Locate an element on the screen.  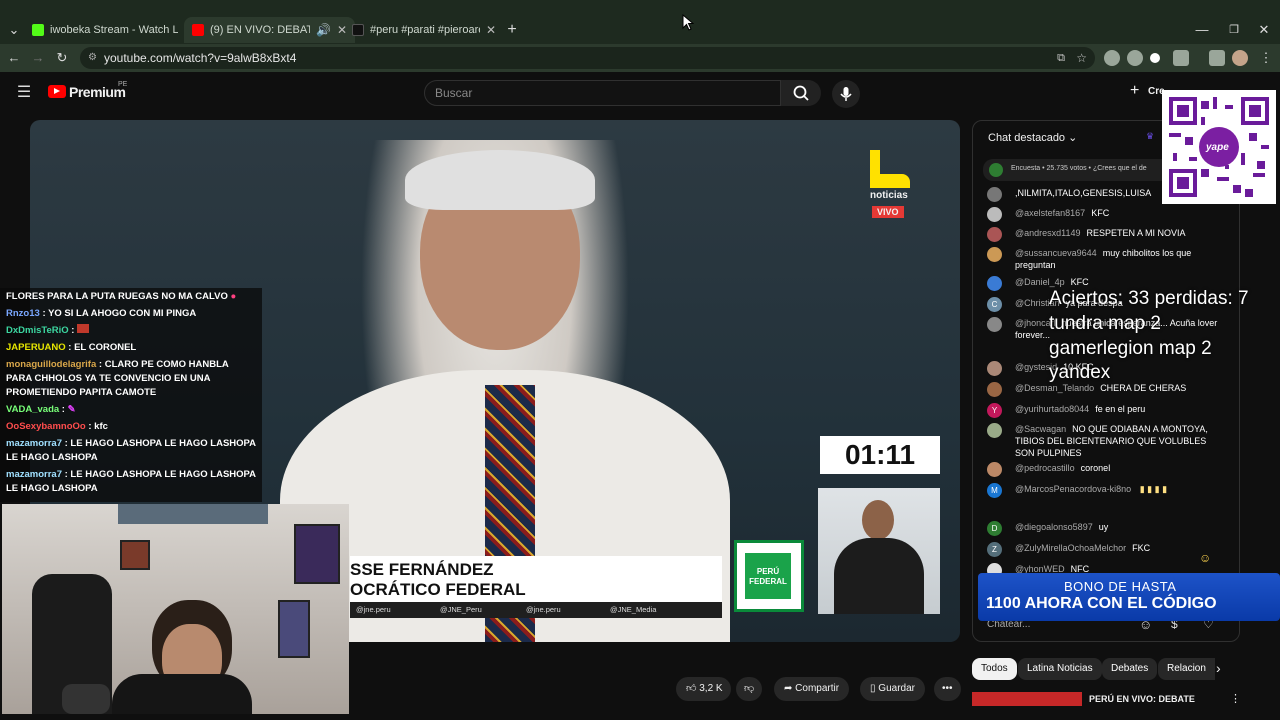
avatar: Z is located at coordinates (994, 549).